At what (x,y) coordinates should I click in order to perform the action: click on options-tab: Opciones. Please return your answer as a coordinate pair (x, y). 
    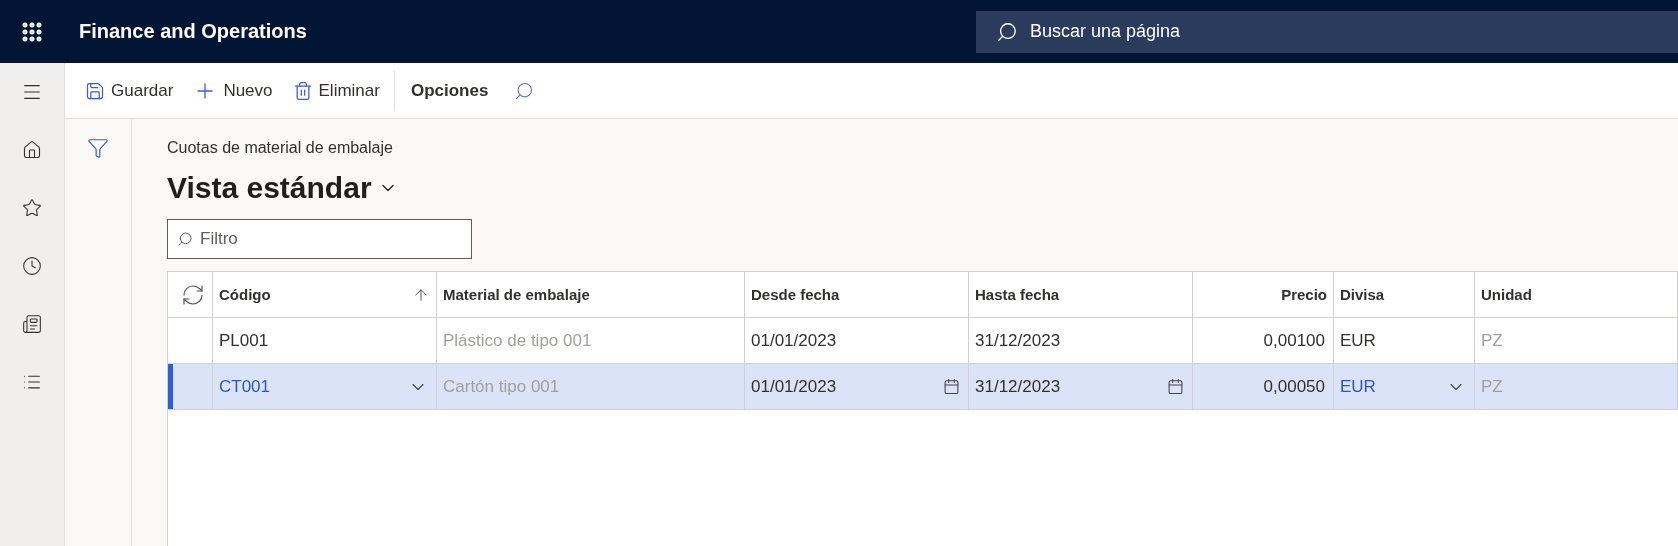
    Looking at the image, I should click on (449, 90).